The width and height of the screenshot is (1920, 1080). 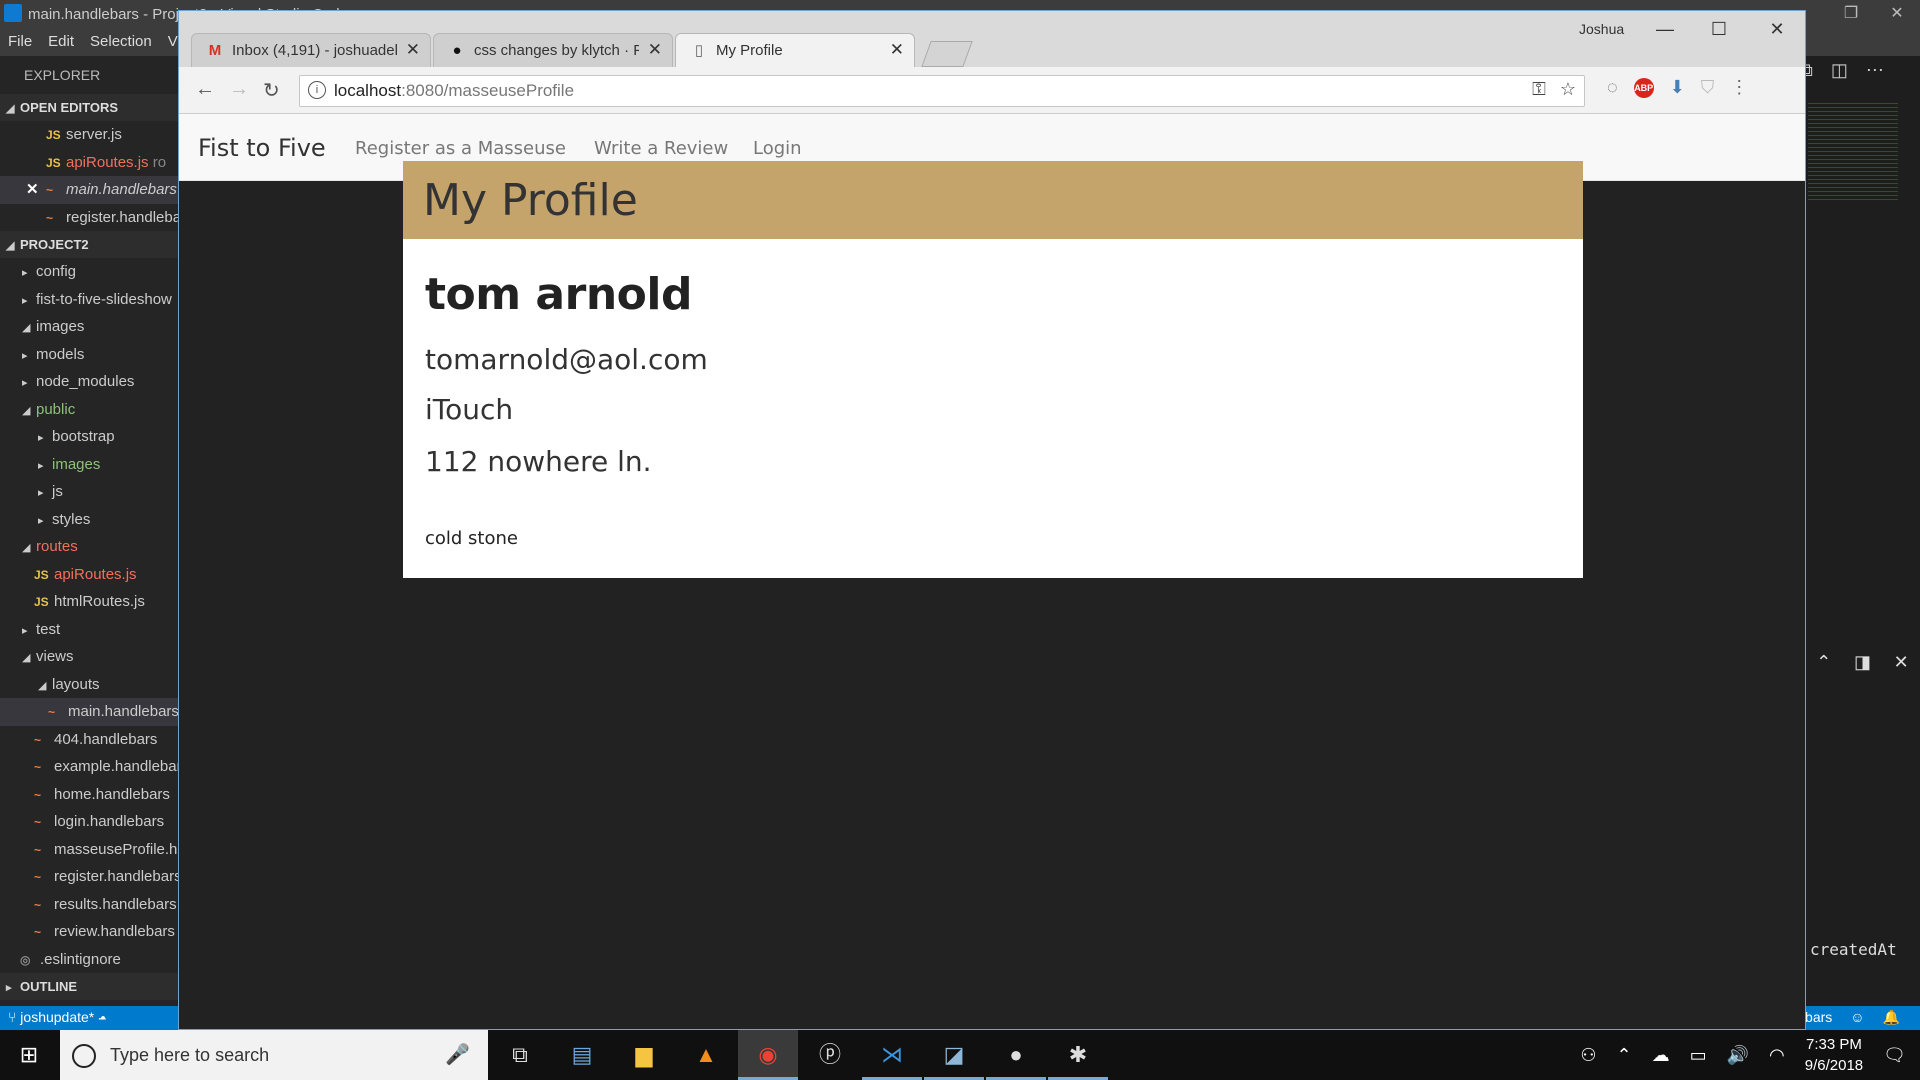 I want to click on open-editors-section: ◢ OPEN EDITORS, so click(x=90, y=107).